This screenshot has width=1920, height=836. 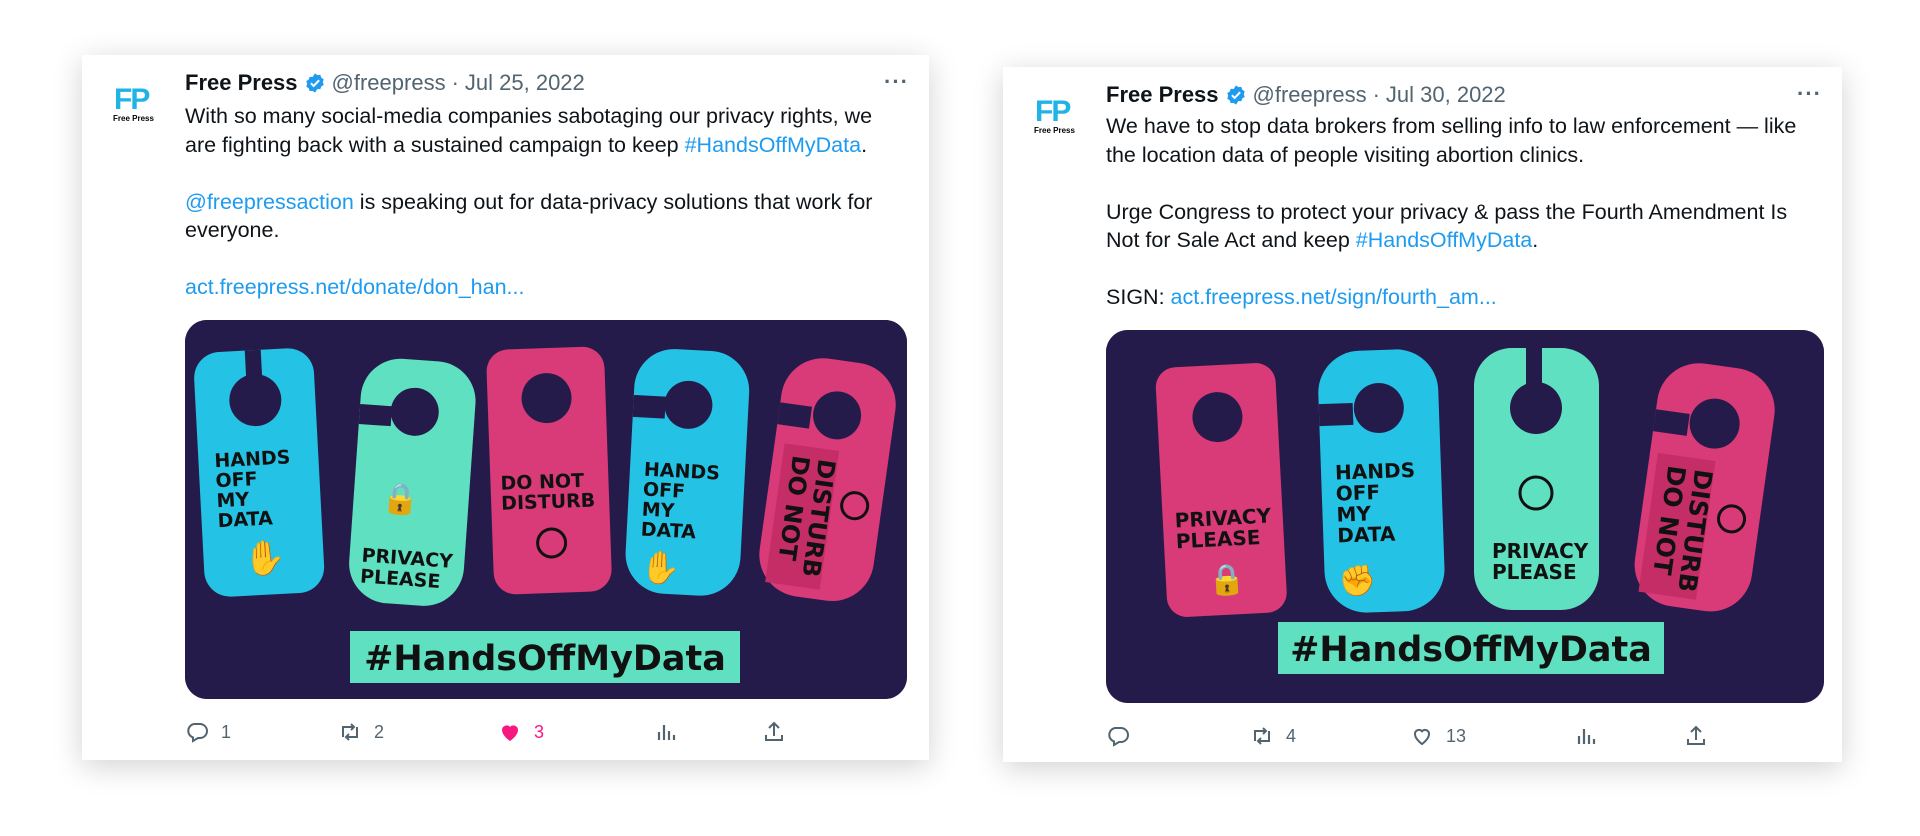 I want to click on heart-filled-icon, so click(x=510, y=733).